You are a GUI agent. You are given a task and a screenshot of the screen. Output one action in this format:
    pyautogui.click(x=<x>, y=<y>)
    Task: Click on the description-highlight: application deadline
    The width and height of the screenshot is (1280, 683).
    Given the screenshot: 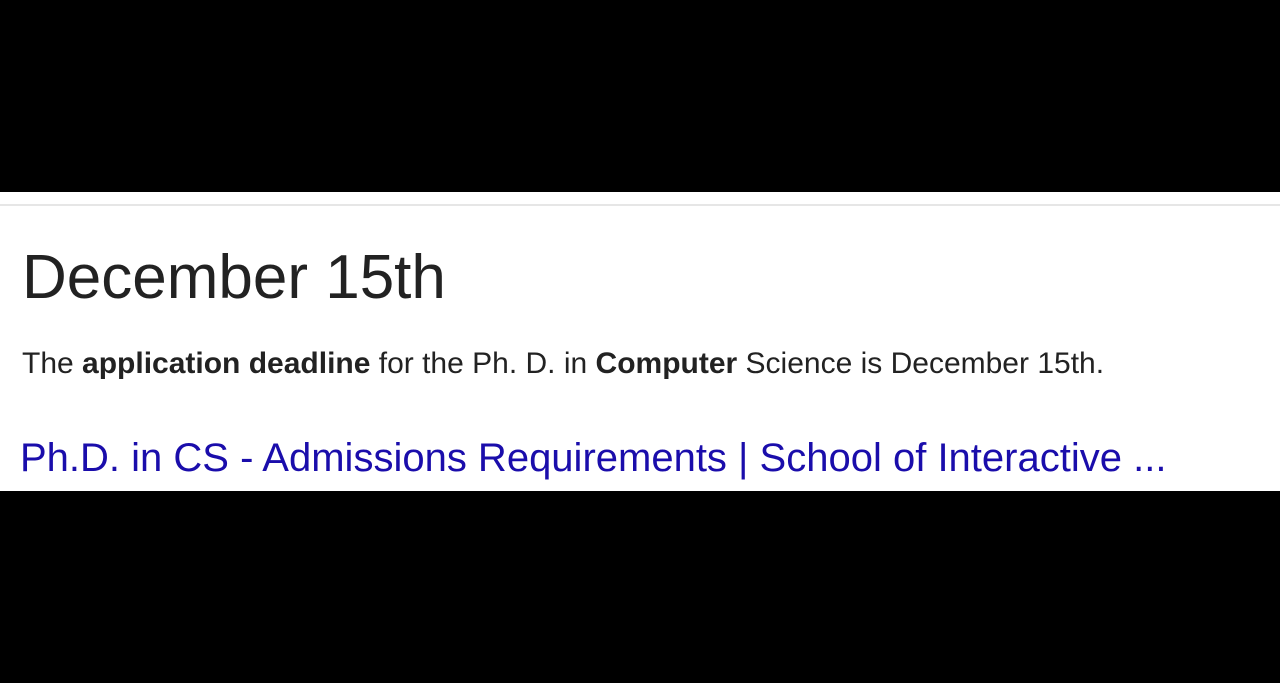 What is the action you would take?
    pyautogui.click(x=226, y=363)
    